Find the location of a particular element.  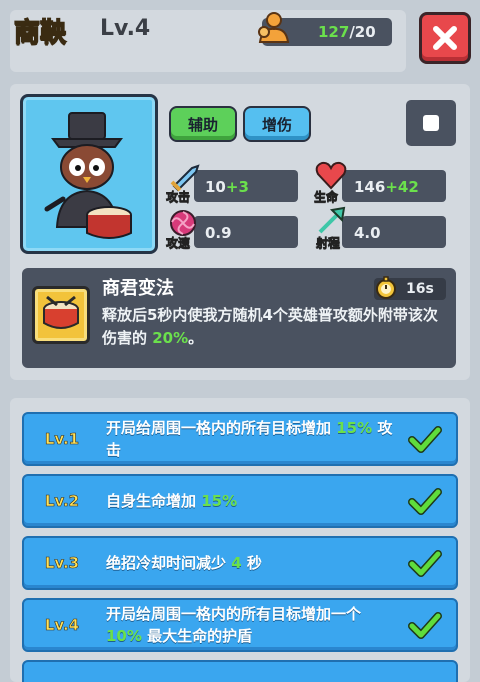

hero-level: Lv.4 is located at coordinates (125, 28).